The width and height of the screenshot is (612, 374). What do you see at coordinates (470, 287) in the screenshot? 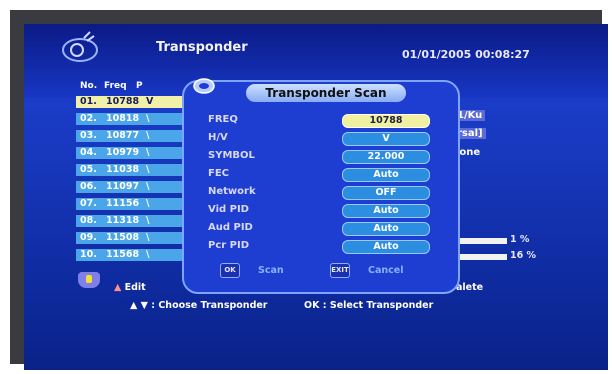
I see `delete-hint: alete` at bounding box center [470, 287].